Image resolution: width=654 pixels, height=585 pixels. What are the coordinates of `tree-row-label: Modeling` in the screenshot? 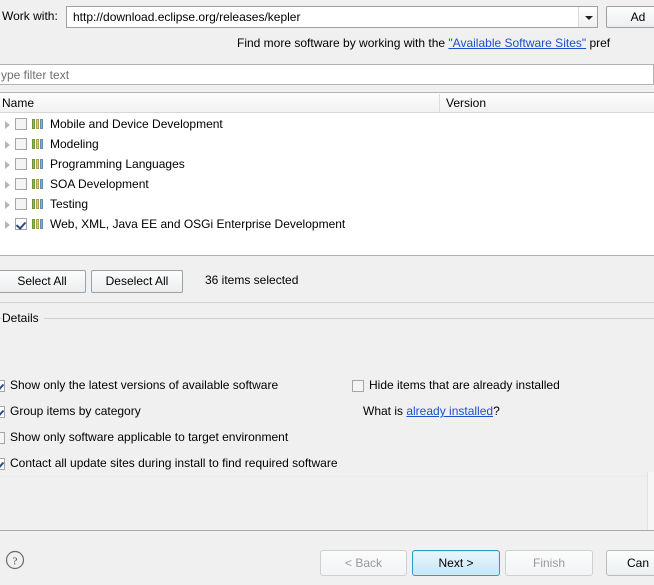 It's located at (74, 144).